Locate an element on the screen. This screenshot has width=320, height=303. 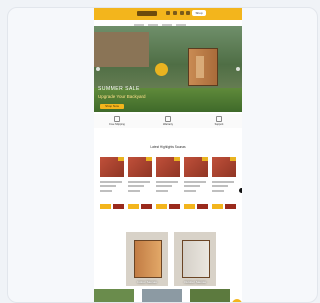
category-tile-indoor: Indoor Saunas is located at coordinates (147, 259).